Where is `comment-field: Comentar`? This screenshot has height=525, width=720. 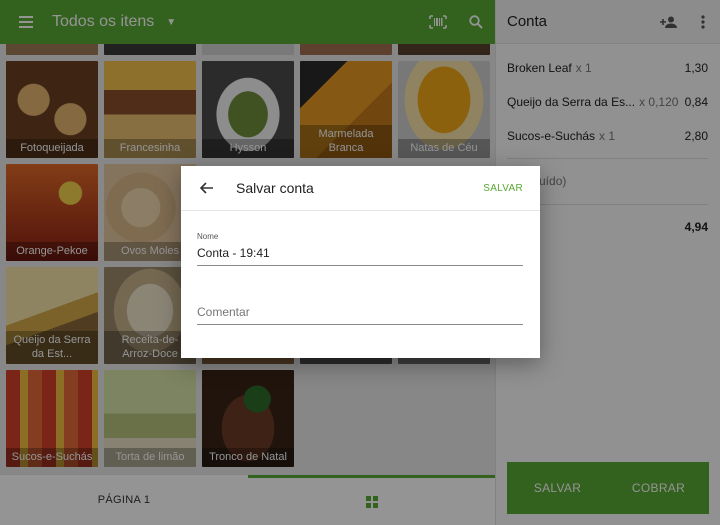
comment-field: Comentar is located at coordinates (360, 315).